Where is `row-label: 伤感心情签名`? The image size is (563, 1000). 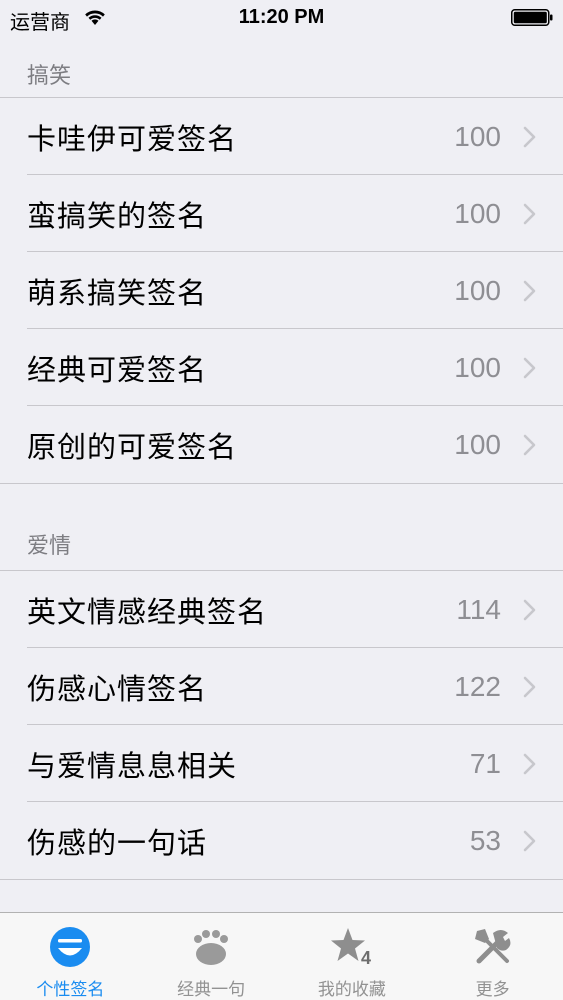 row-label: 伤感心情签名 is located at coordinates (117, 688).